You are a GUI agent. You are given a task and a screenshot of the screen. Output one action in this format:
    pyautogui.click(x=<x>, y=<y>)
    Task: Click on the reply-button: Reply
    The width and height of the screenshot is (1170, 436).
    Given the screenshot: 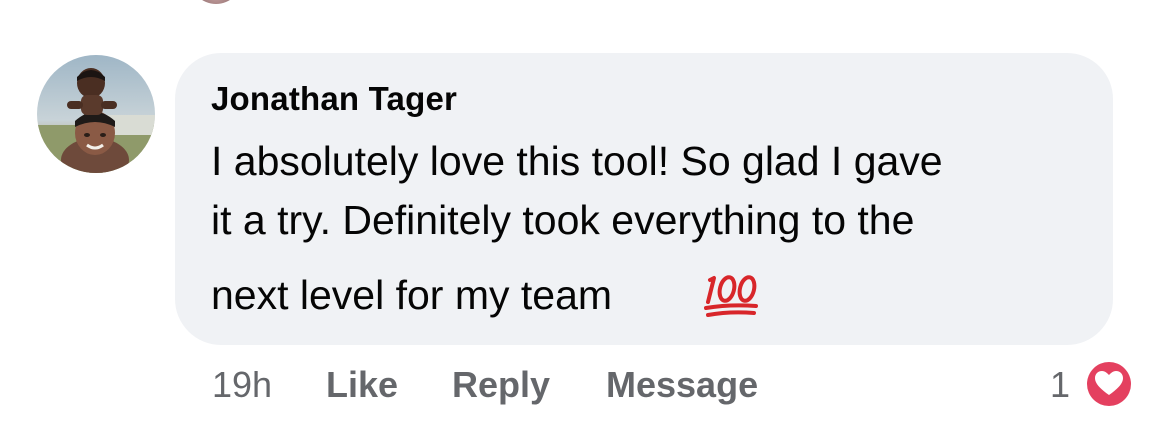 What is the action you would take?
    pyautogui.click(x=501, y=385)
    